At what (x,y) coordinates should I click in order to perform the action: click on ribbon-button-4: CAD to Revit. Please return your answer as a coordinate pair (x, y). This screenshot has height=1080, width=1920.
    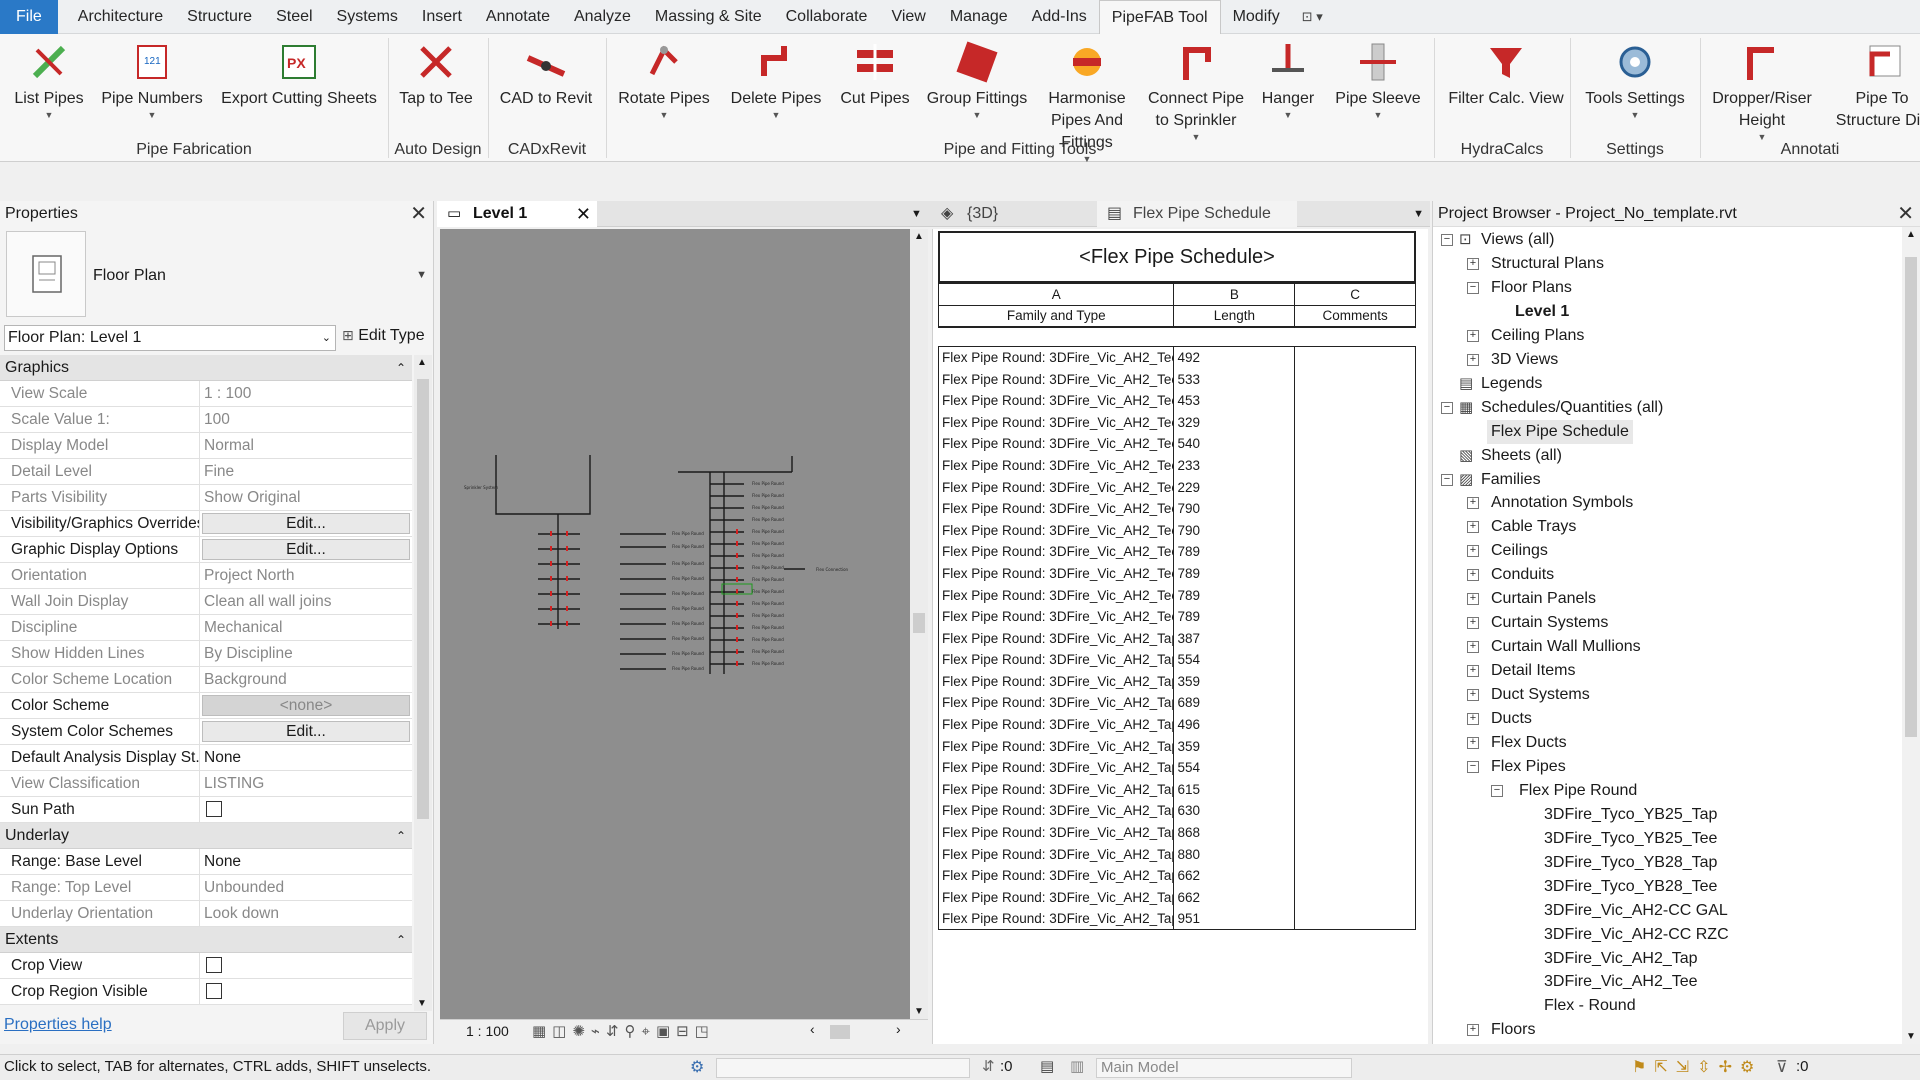
    Looking at the image, I should click on (546, 90).